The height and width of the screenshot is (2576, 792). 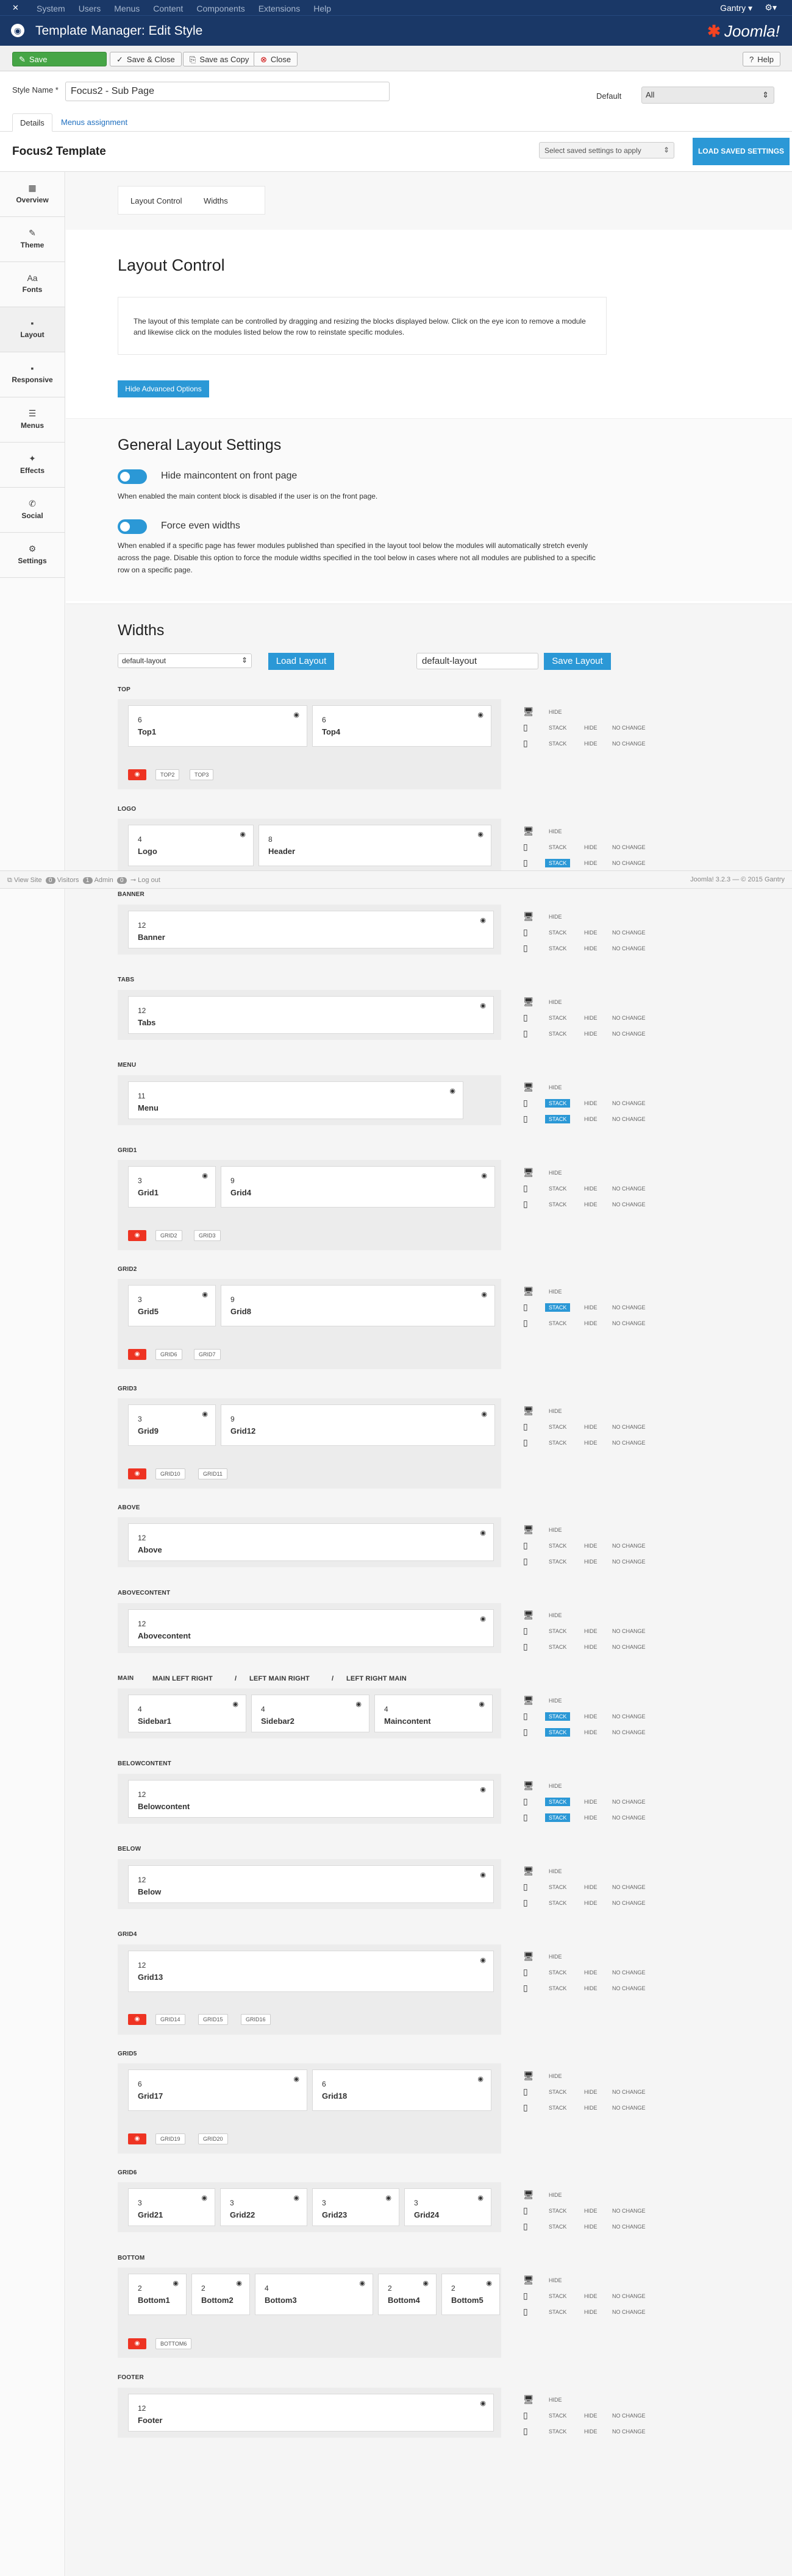 I want to click on menu-system: System, so click(x=51, y=8).